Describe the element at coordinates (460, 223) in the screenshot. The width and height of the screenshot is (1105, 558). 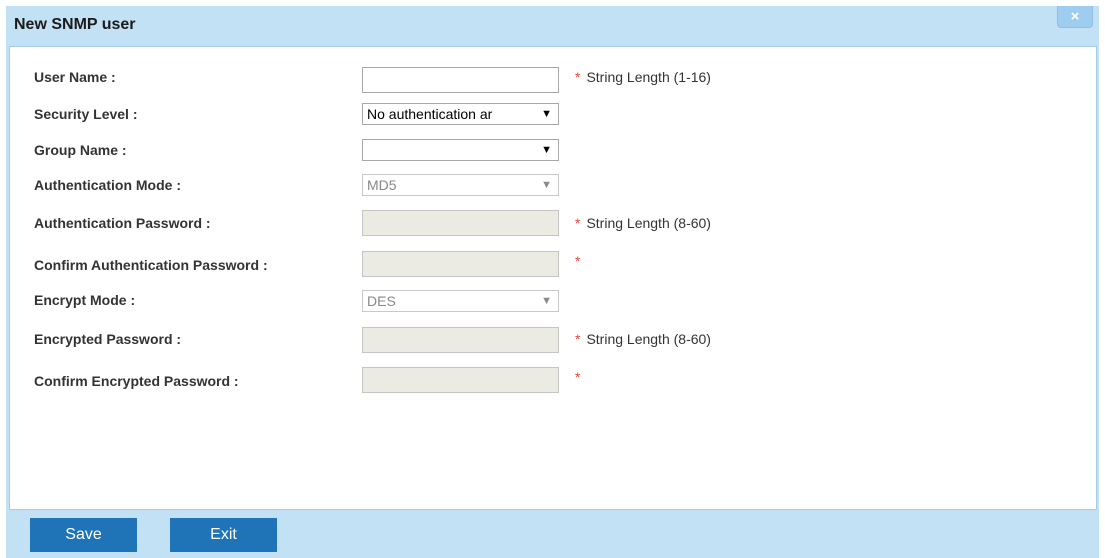
I see `auth-password-input` at that location.